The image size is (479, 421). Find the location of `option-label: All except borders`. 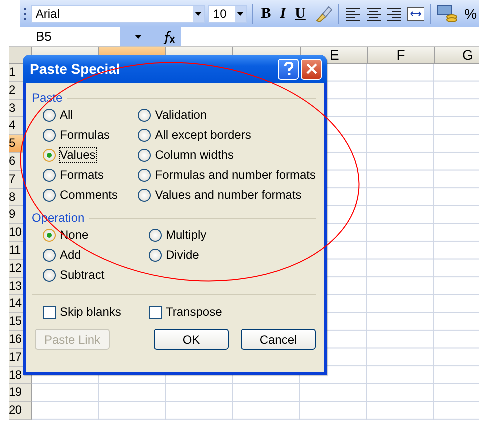

option-label: All except borders is located at coordinates (203, 135).